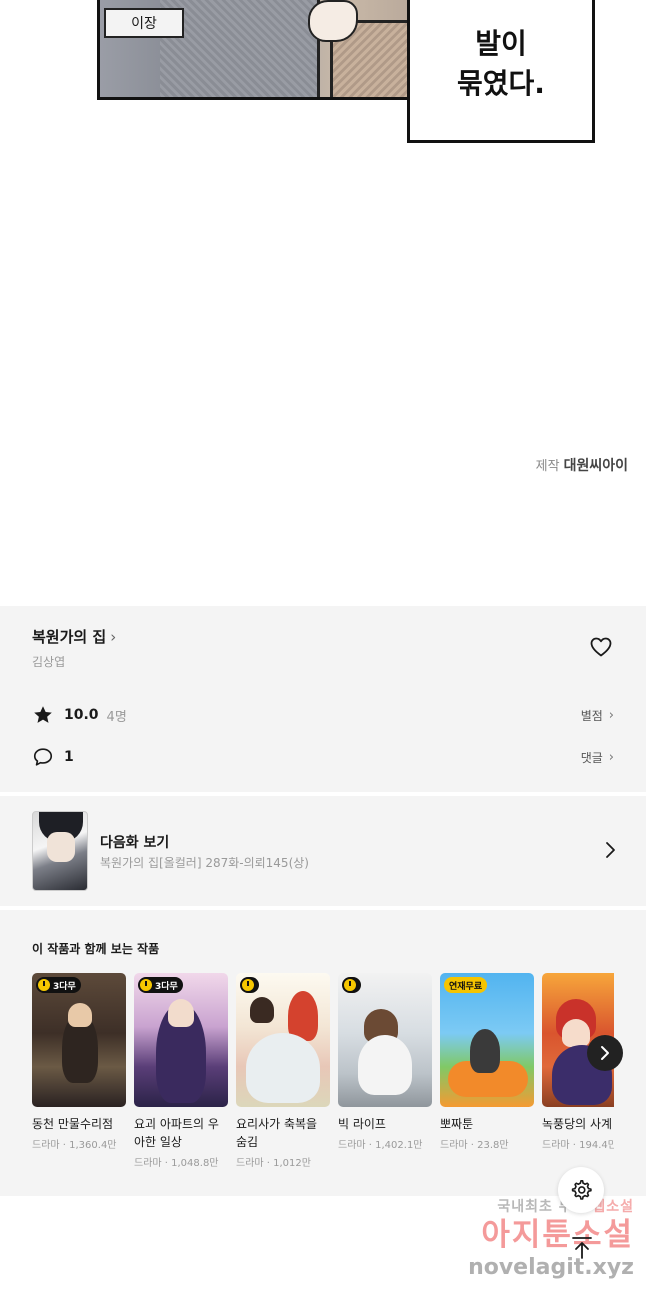  What do you see at coordinates (591, 715) in the screenshot?
I see `rate-link-label: 별점` at bounding box center [591, 715].